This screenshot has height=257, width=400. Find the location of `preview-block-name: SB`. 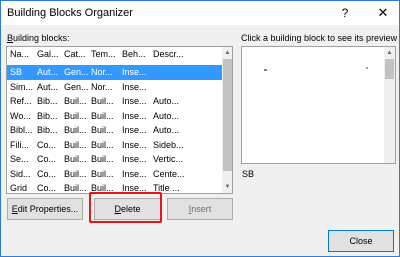

preview-block-name: SB is located at coordinates (248, 174).